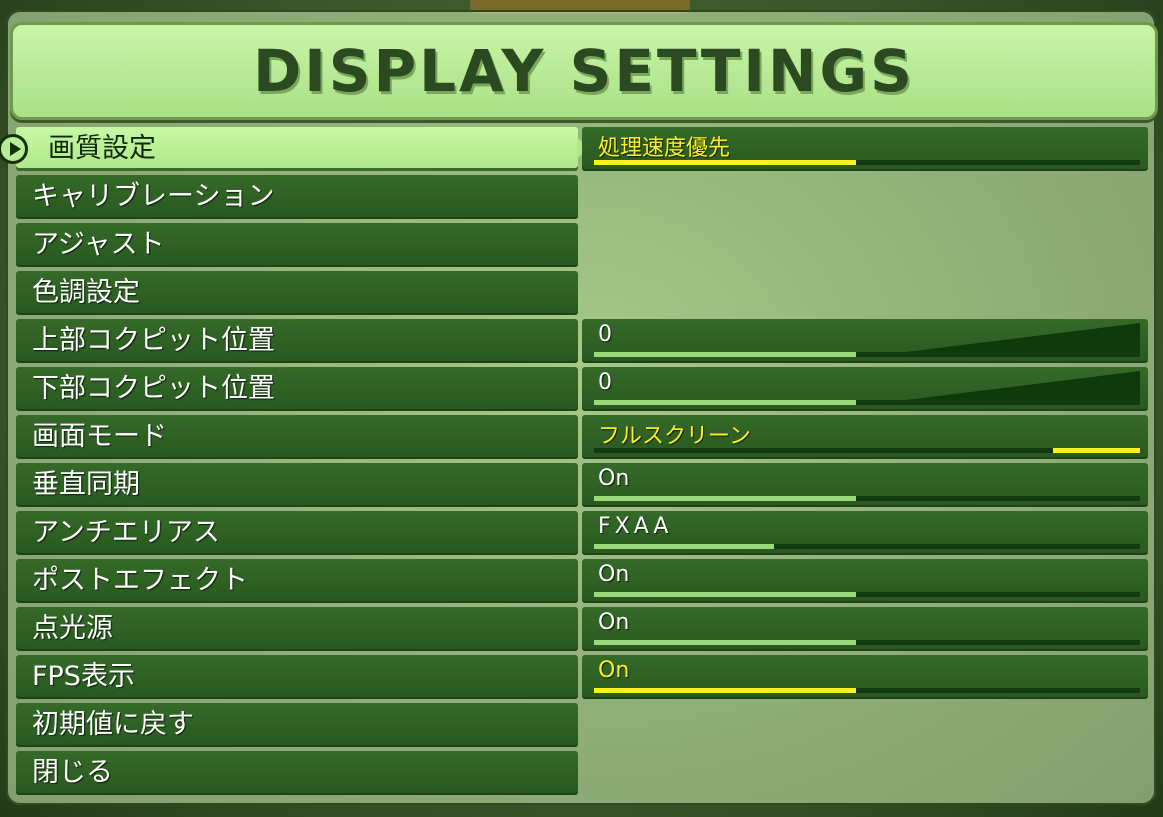 Image resolution: width=1163 pixels, height=817 pixels. Describe the element at coordinates (297, 437) in the screenshot. I see `menu-item-label: 画面モード` at that location.